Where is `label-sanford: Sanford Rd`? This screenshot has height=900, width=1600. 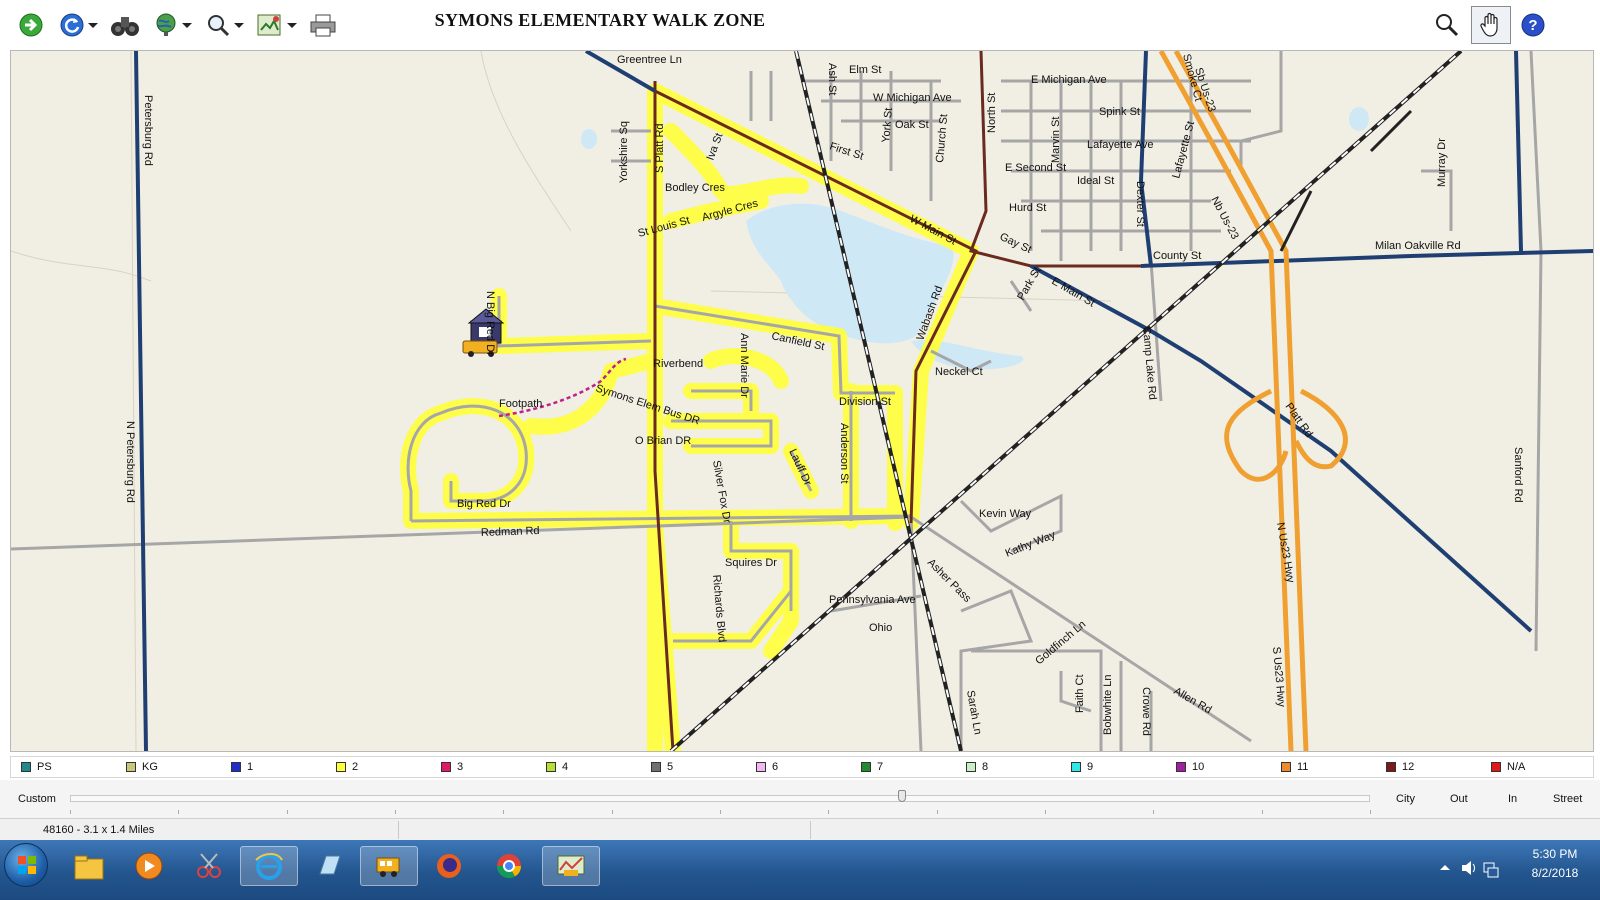 label-sanford: Sanford Rd is located at coordinates (1518, 475).